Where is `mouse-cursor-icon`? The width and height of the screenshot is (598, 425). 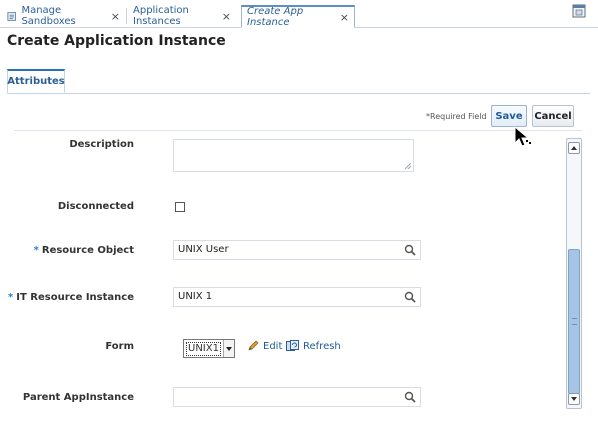 mouse-cursor-icon is located at coordinates (522, 136).